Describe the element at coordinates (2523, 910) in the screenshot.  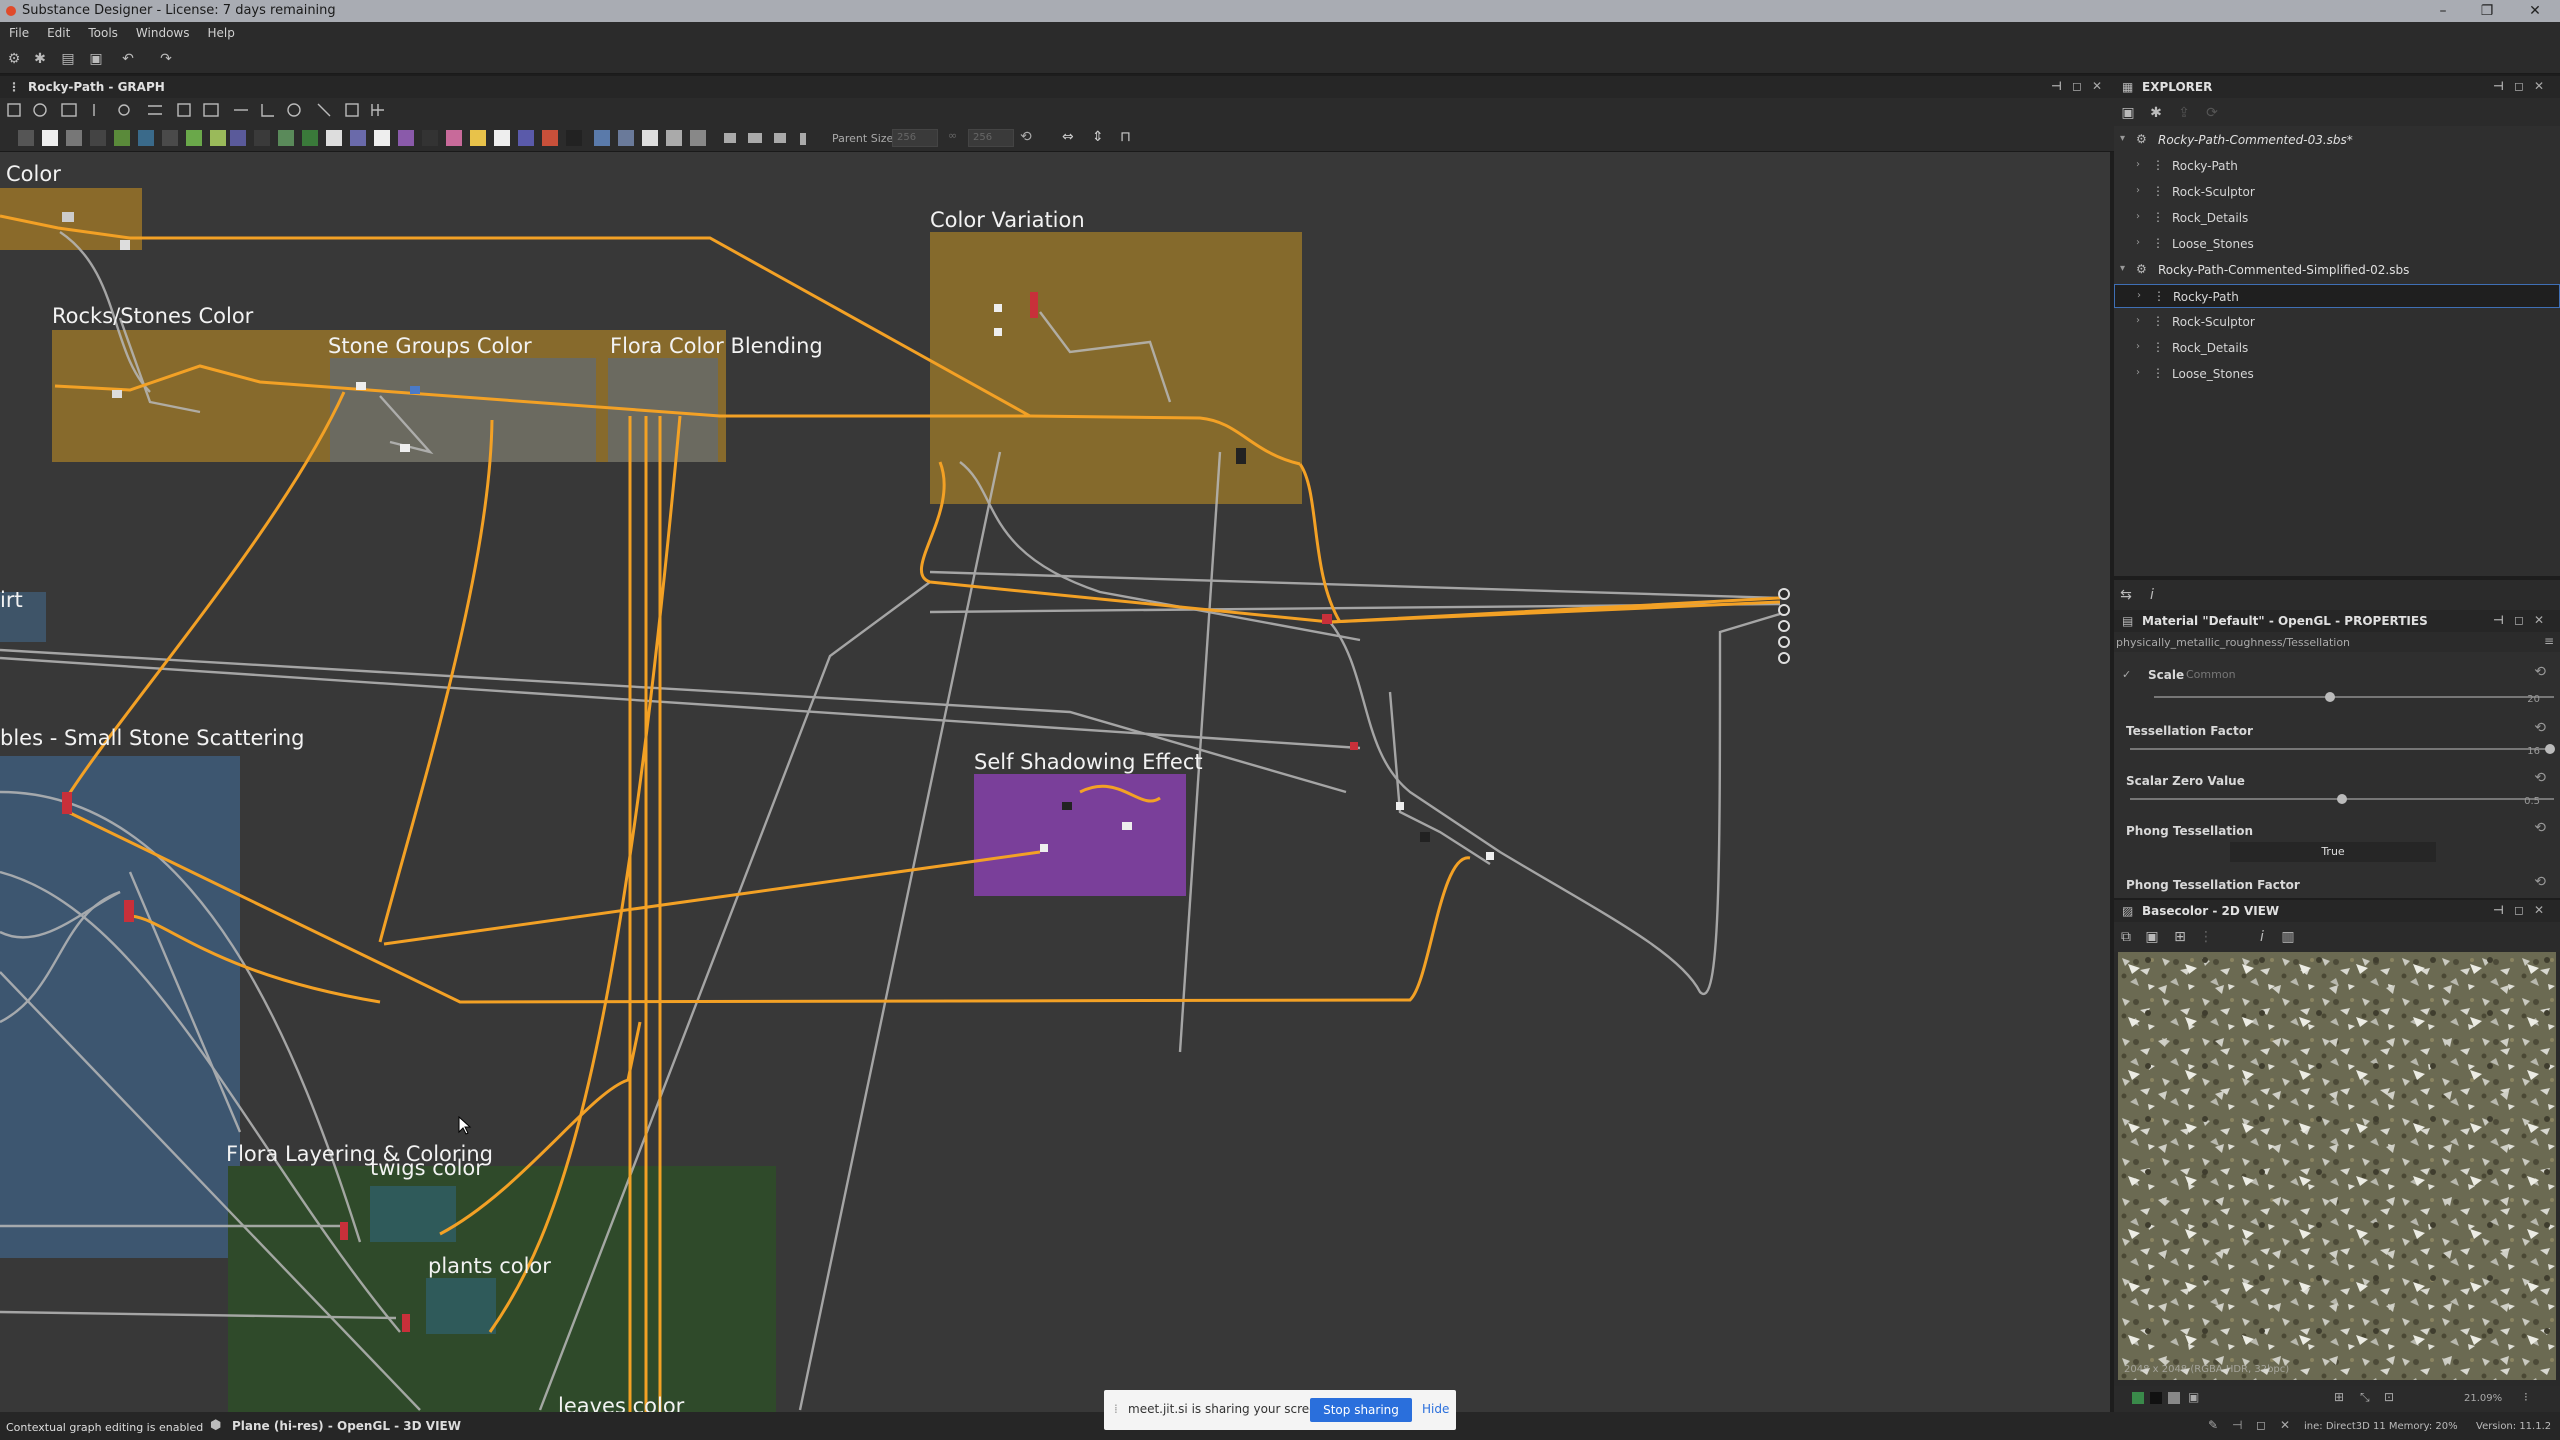
I see `view2d-panel-controls: ⊣◻✕` at that location.